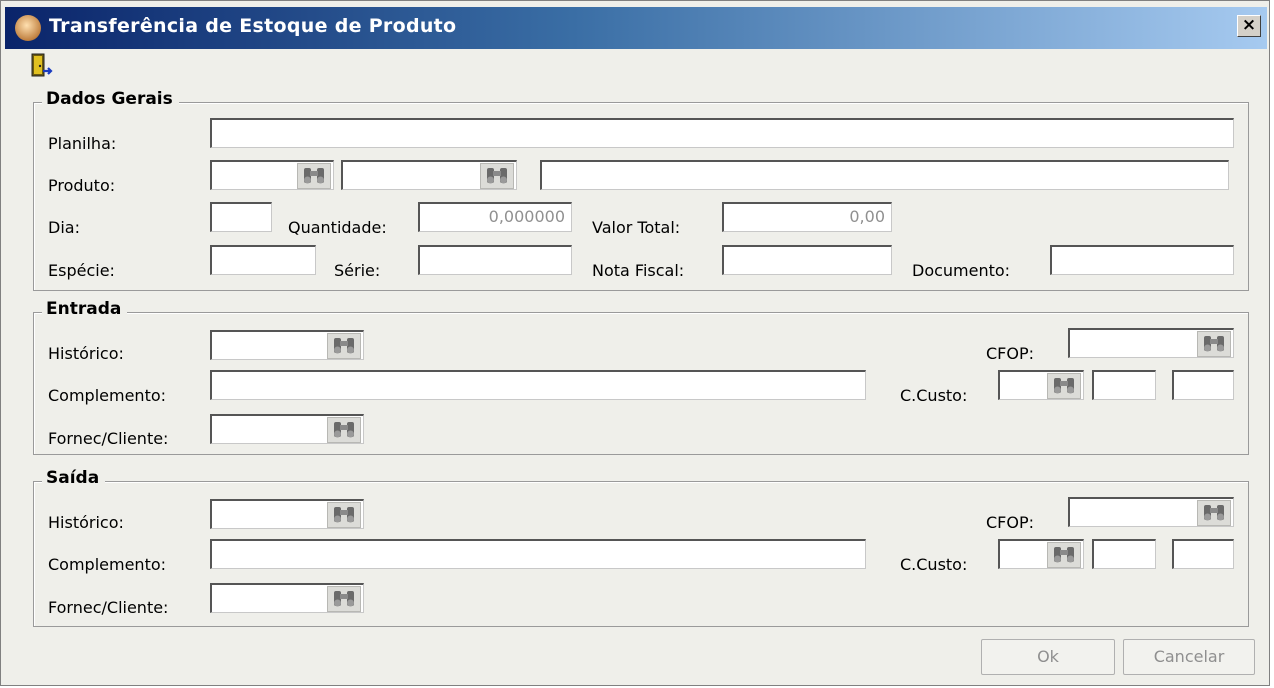 This screenshot has width=1274, height=688. Describe the element at coordinates (110, 99) in the screenshot. I see `group-title-dados-gerais: Dados Gerais` at that location.